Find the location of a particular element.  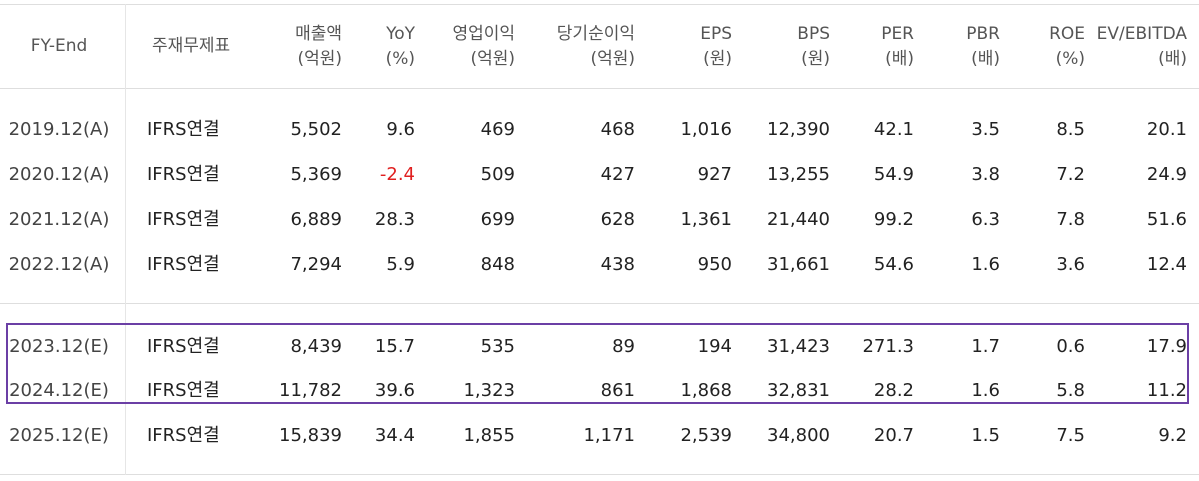

cell-yoy: 28.3 is located at coordinates (394, 219).